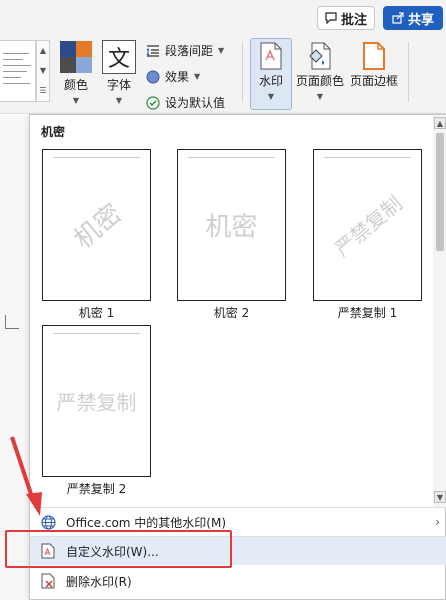 This screenshot has height=600, width=446. I want to click on page-borders-button: 页面边框, so click(374, 65).